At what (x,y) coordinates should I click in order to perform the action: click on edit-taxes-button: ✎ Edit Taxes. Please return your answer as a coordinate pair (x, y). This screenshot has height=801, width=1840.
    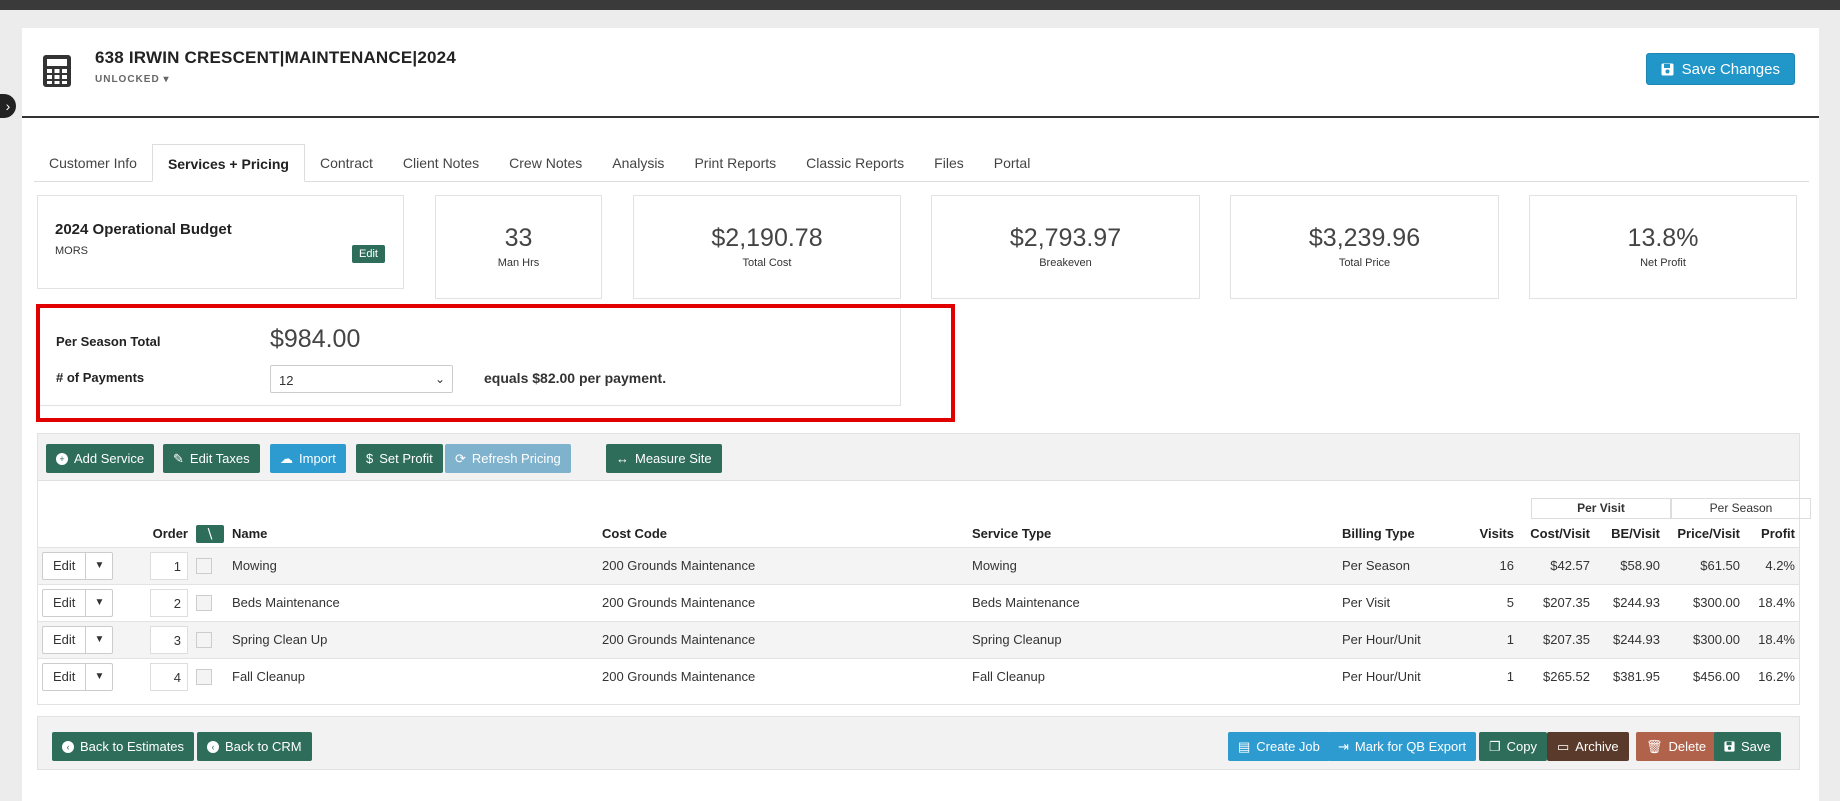
    Looking at the image, I should click on (211, 458).